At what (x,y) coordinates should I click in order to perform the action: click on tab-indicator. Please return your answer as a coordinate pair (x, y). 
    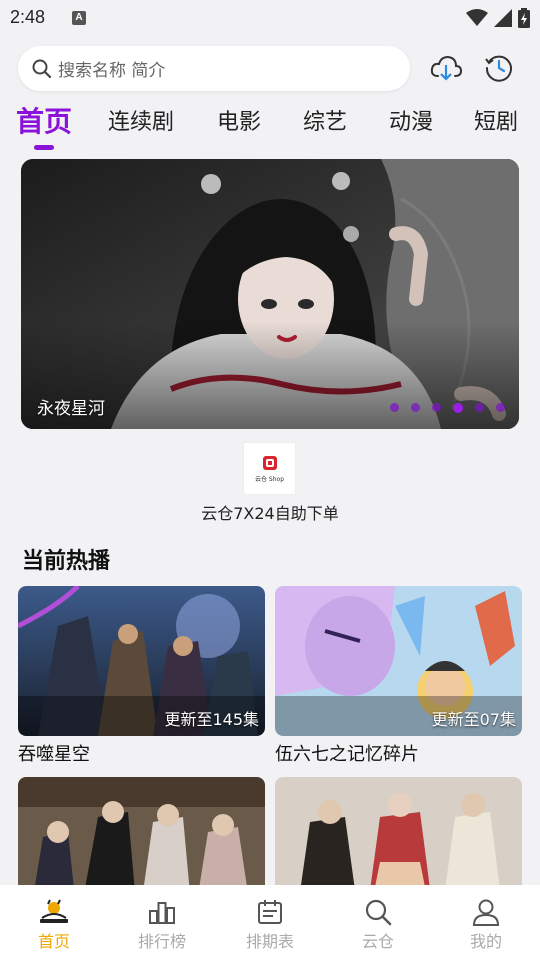
    Looking at the image, I should click on (44, 147).